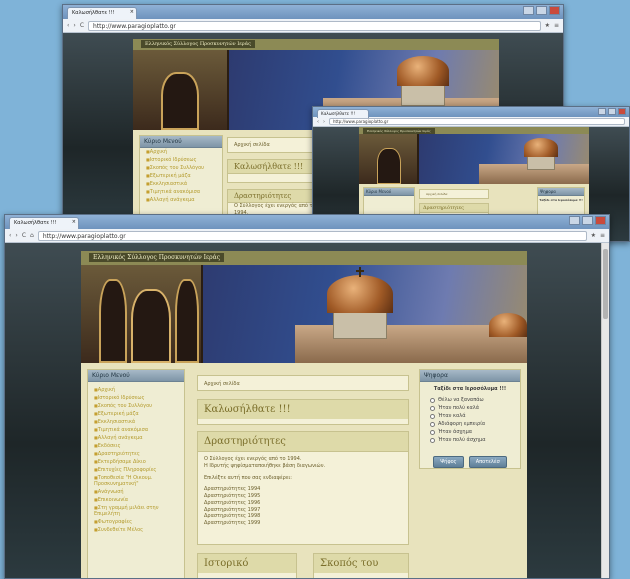 Image resolution: width=630 pixels, height=579 pixels. Describe the element at coordinates (136, 414) in the screenshot. I see `sidebar-item: Εξωτερική μάζα` at that location.